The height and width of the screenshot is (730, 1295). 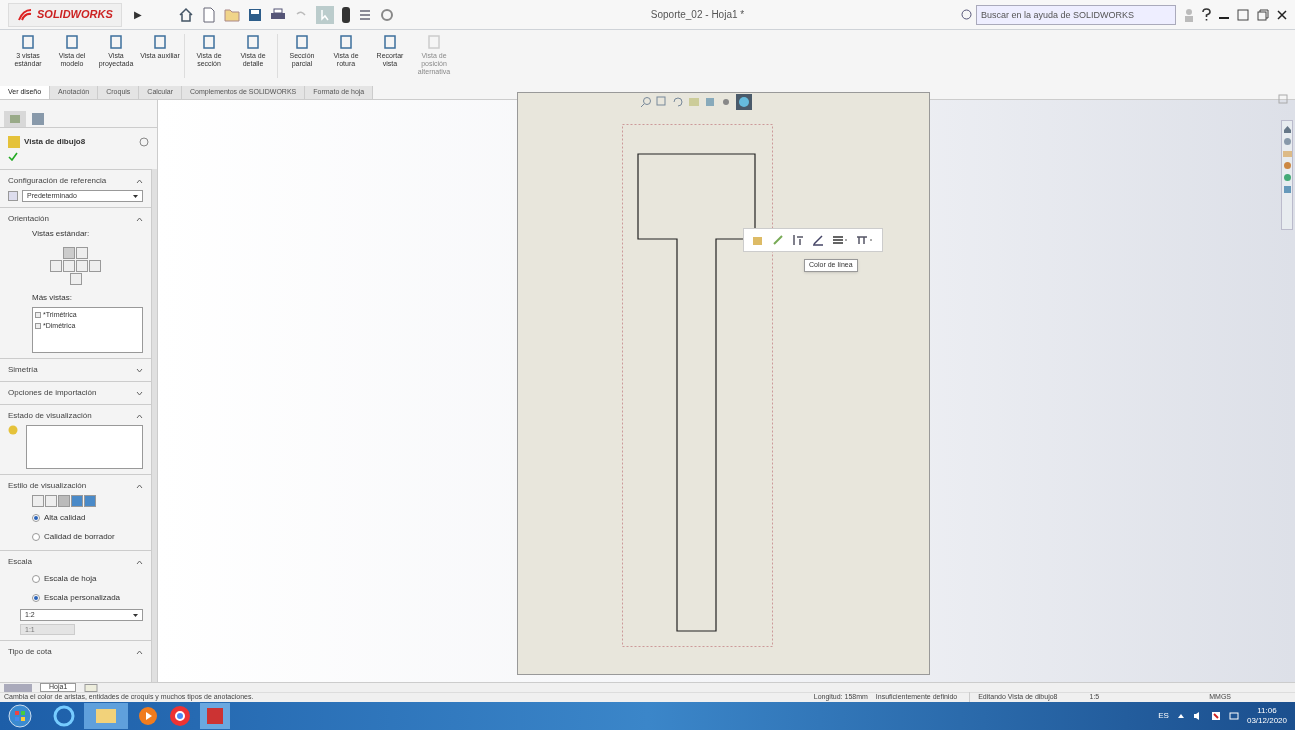 What do you see at coordinates (20, 562) in the screenshot?
I see `section-title: Escala` at bounding box center [20, 562].